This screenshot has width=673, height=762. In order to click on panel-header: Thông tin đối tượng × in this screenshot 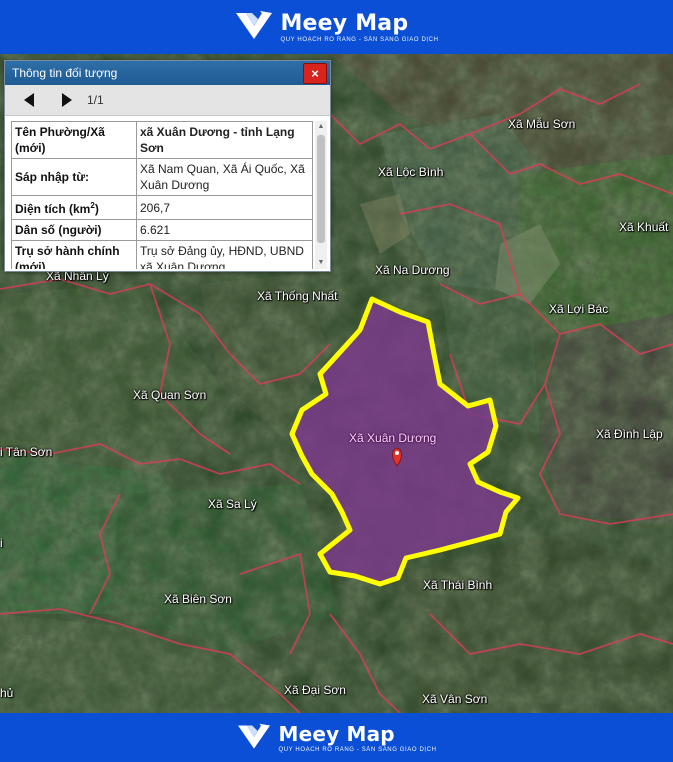, I will do `click(167, 73)`.